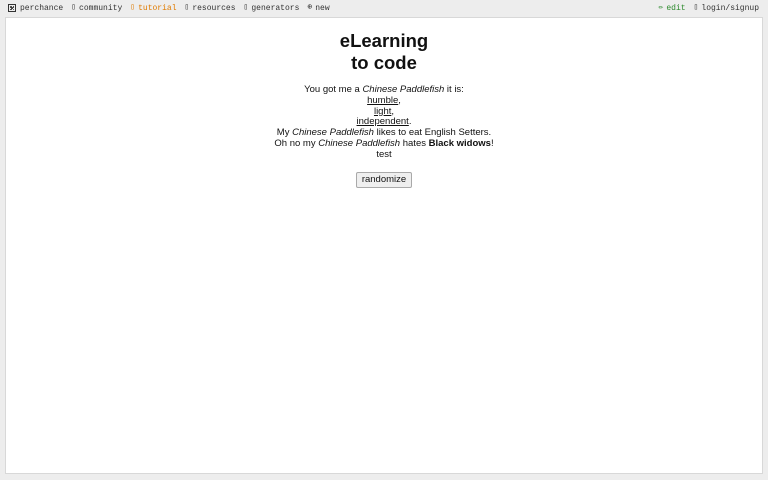  What do you see at coordinates (74, 7) in the screenshot?
I see `community-icon: ▯` at bounding box center [74, 7].